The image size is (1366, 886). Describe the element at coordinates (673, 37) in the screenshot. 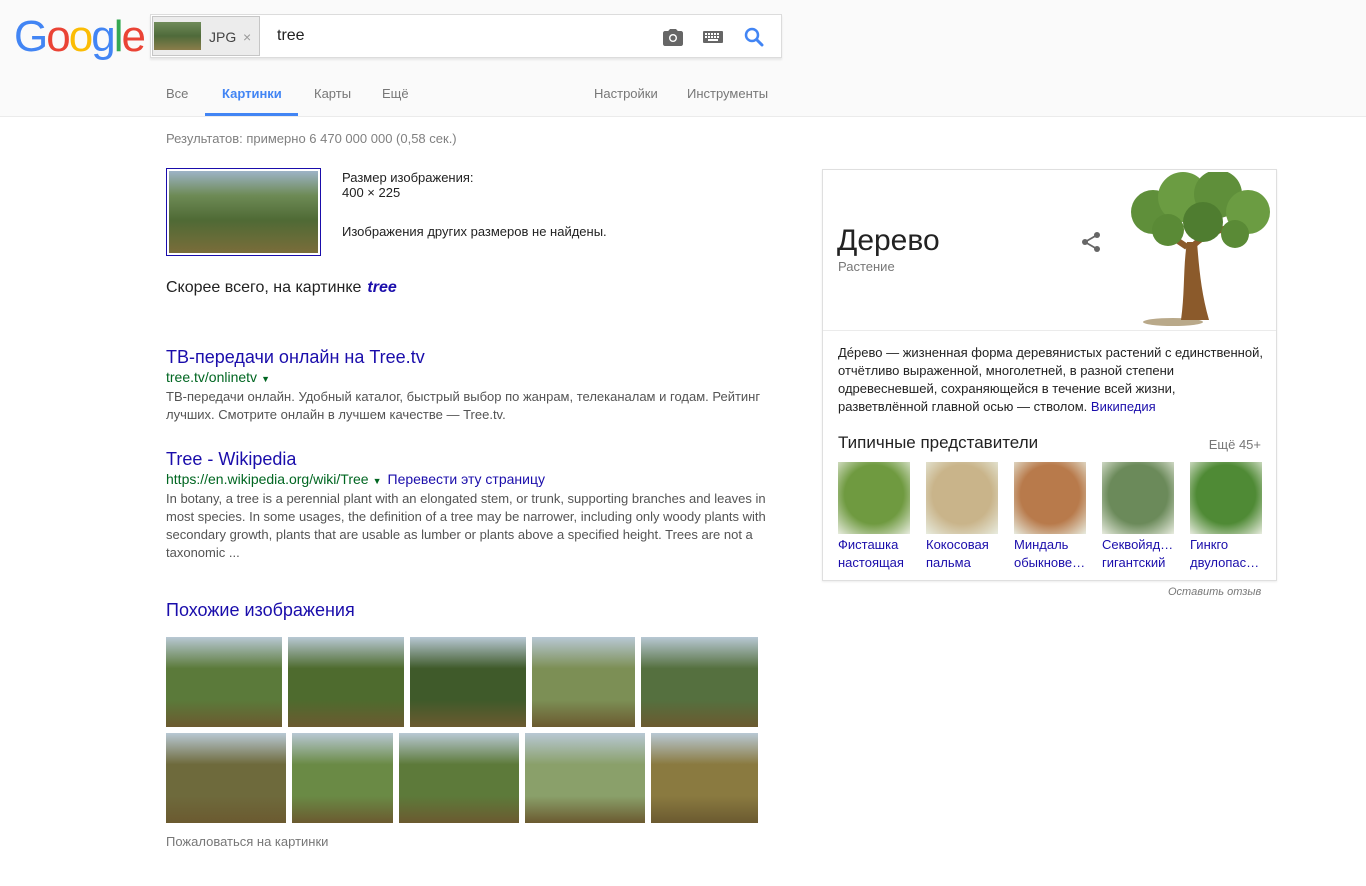

I see `camera-icon` at that location.